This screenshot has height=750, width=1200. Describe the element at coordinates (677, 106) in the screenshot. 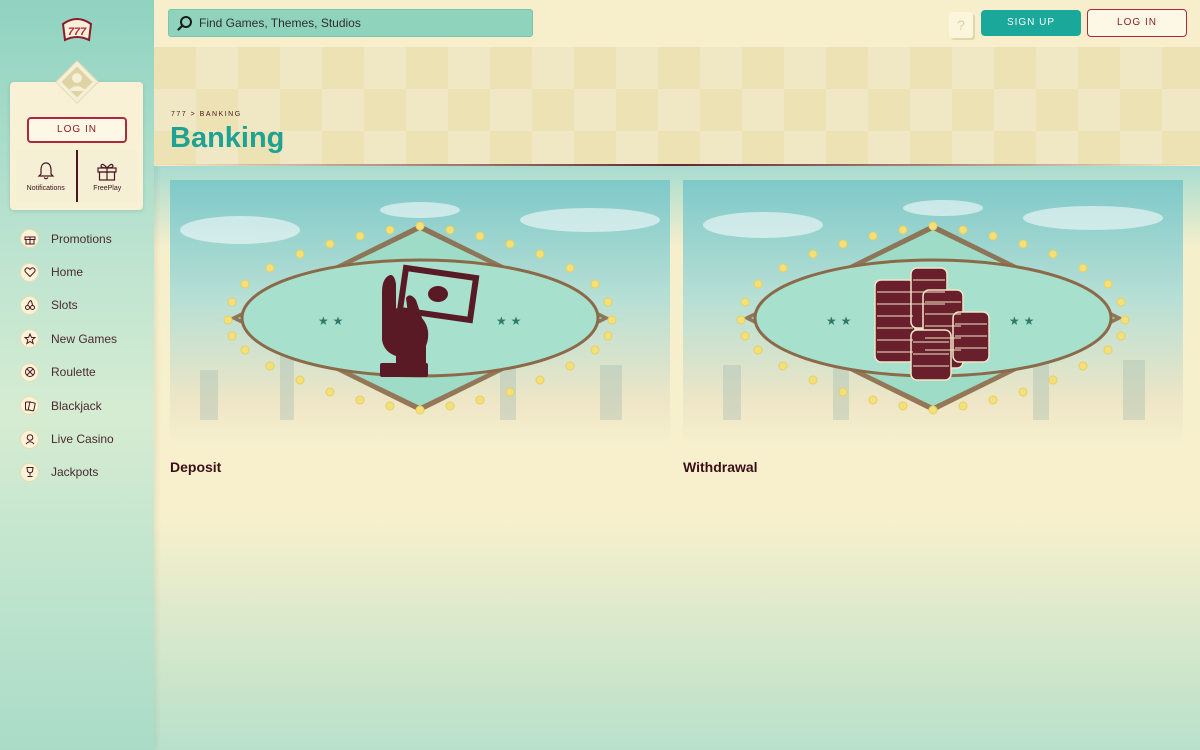

I see `header-banner` at that location.